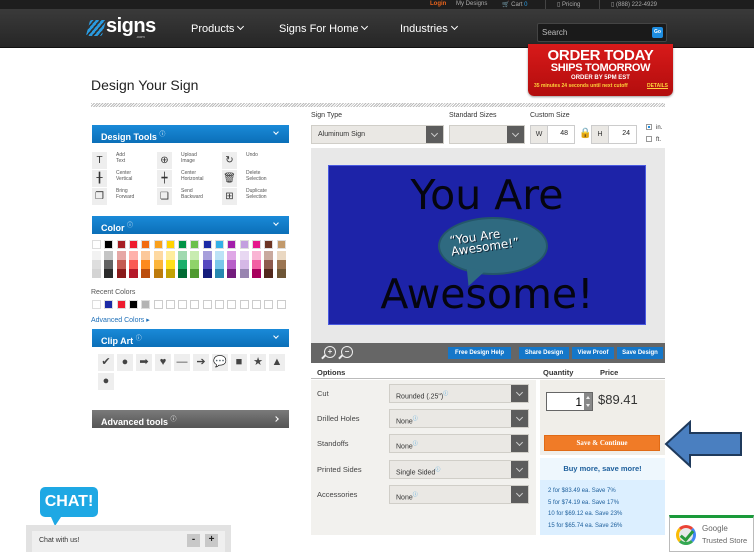 The width and height of the screenshot is (754, 552). Describe the element at coordinates (459, 444) in the screenshot. I see `standoffs-select: Noneⓘ` at that location.